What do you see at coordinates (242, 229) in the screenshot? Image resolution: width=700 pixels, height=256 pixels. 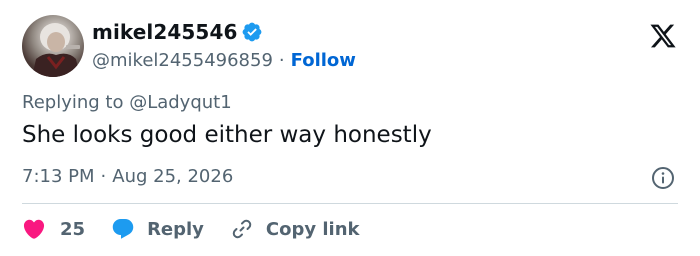 I see `link-icon` at bounding box center [242, 229].